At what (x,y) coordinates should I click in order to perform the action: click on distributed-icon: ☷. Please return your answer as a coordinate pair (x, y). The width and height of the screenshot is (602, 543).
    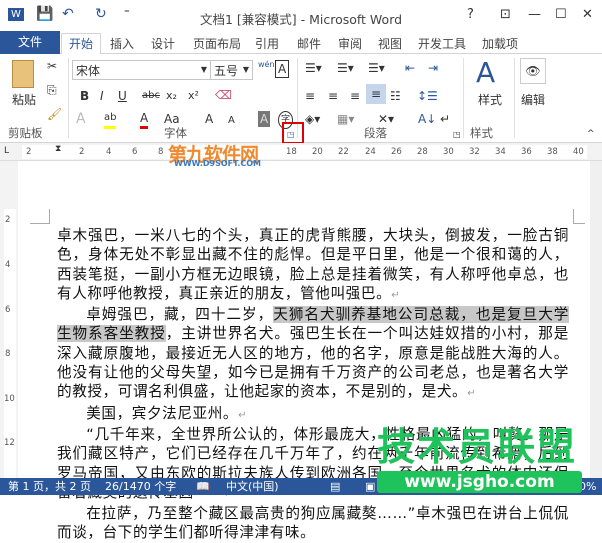
    Looking at the image, I should click on (395, 96).